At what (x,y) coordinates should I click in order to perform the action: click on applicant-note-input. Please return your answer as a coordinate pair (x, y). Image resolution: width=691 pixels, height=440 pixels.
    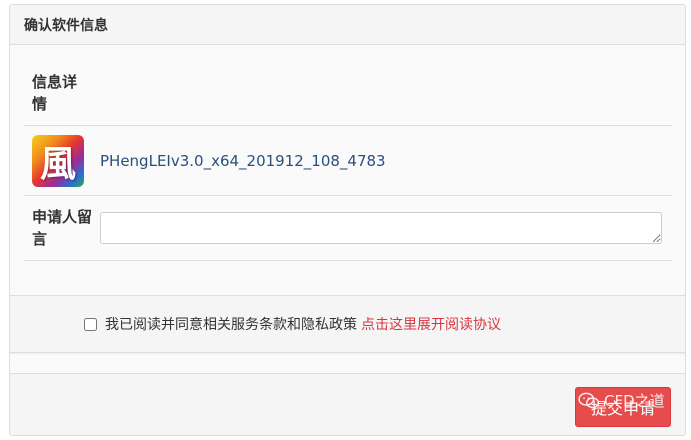
    Looking at the image, I should click on (381, 228).